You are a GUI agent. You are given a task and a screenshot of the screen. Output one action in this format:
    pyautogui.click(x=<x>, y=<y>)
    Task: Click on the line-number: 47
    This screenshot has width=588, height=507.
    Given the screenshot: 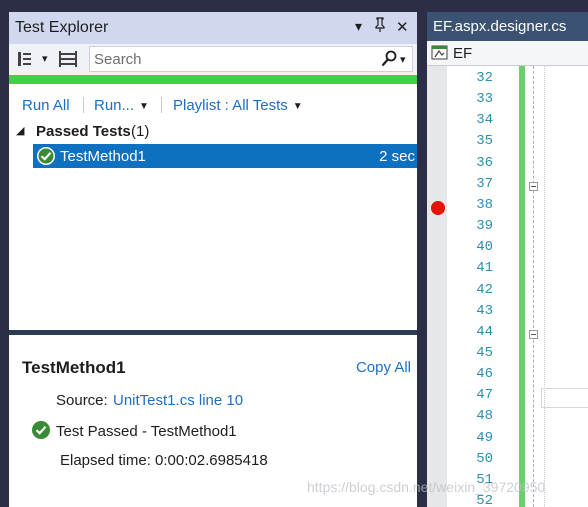 What is the action you would take?
    pyautogui.click(x=484, y=395)
    